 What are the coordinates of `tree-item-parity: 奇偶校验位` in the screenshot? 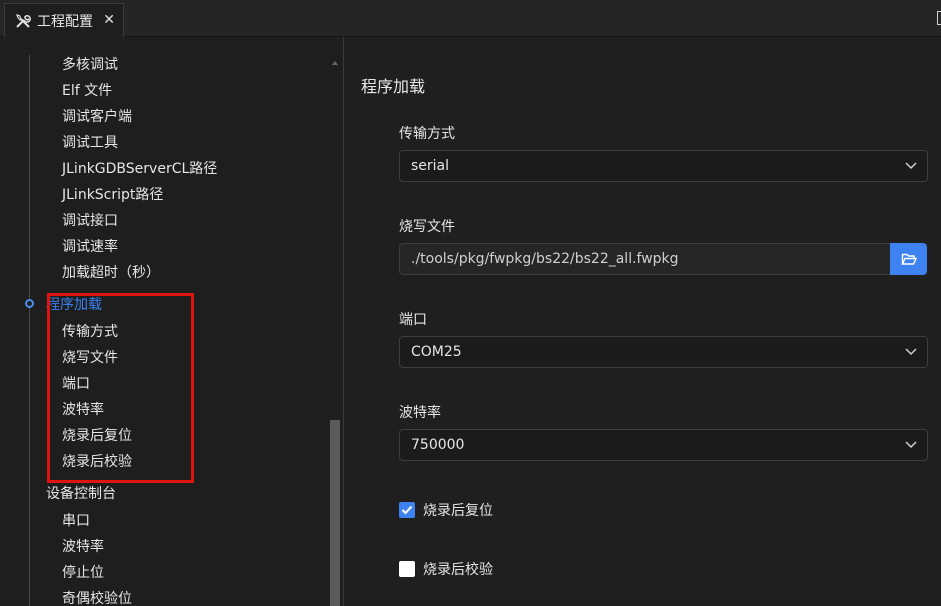 It's located at (97, 596).